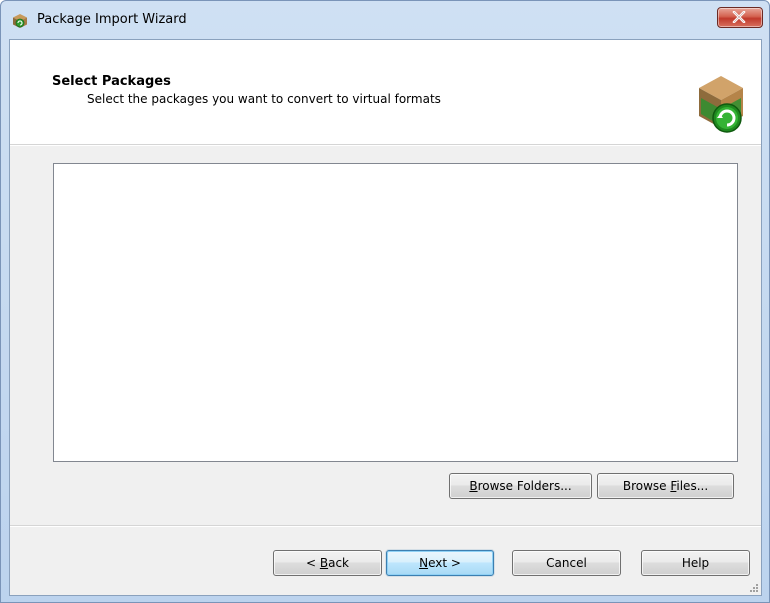  Describe the element at coordinates (753, 587) in the screenshot. I see `resize-grip` at that location.